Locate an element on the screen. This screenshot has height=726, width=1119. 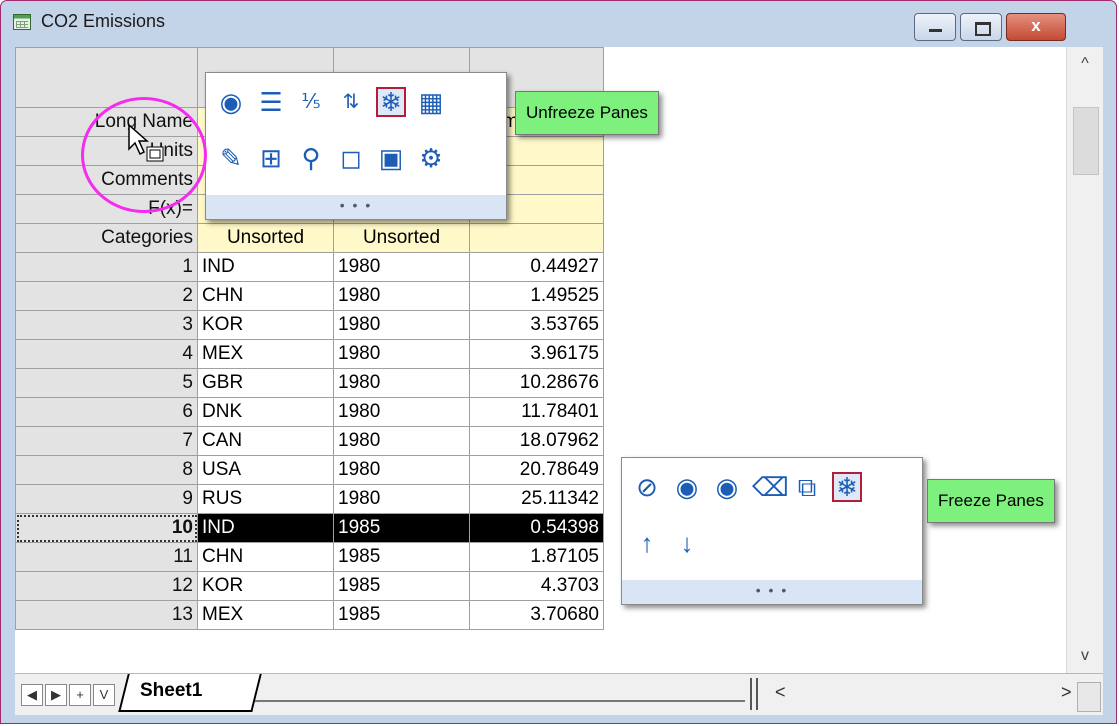
settings-icon: ⚙ is located at coordinates (431, 158).